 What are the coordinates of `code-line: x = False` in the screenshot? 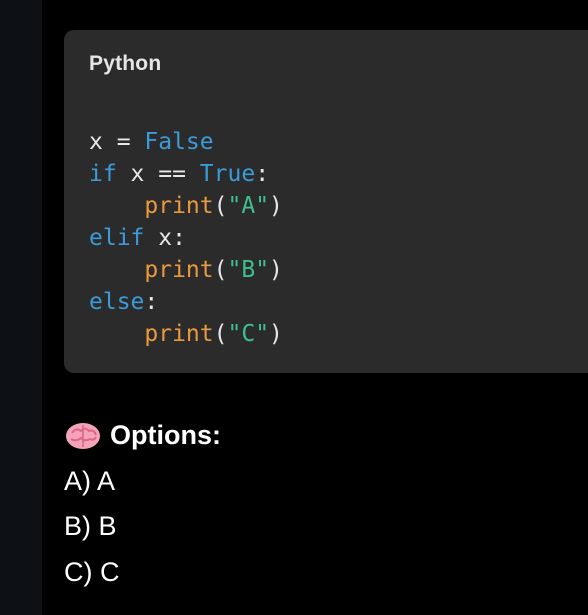 It's located at (186, 142).